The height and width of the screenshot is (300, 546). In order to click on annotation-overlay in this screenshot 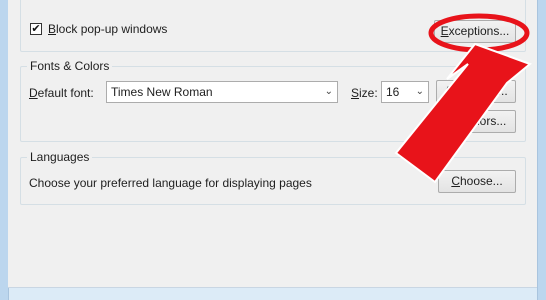, I will do `click(463, 98)`.